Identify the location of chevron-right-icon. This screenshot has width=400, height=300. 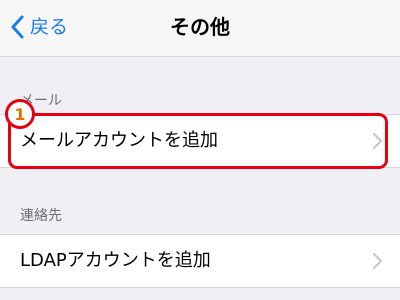
(377, 261).